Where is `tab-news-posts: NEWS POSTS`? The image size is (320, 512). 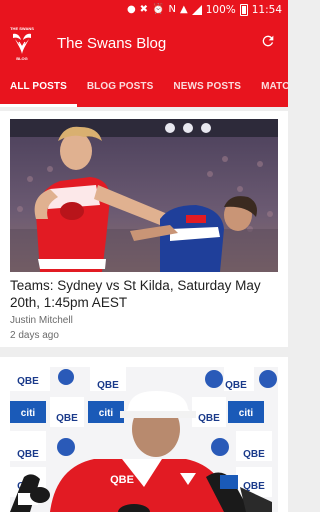 tab-news-posts: NEWS POSTS is located at coordinates (207, 86).